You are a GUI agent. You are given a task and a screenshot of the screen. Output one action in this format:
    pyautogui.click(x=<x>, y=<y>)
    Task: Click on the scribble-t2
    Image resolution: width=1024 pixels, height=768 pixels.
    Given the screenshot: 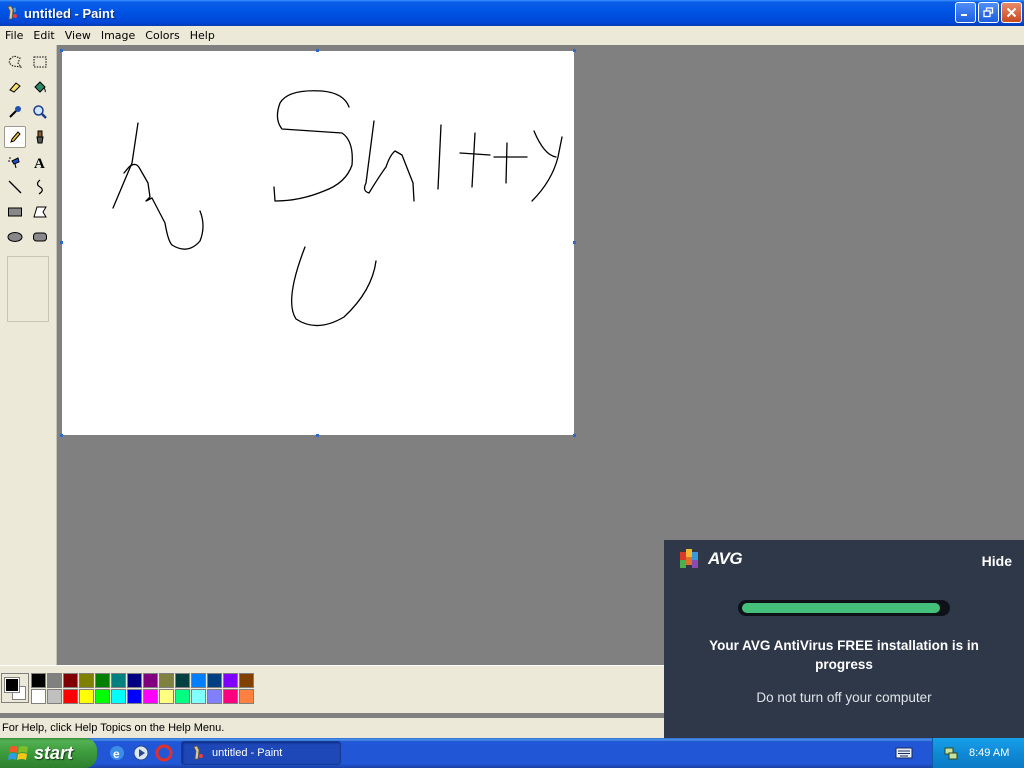 What is the action you would take?
    pyautogui.click(x=510, y=163)
    